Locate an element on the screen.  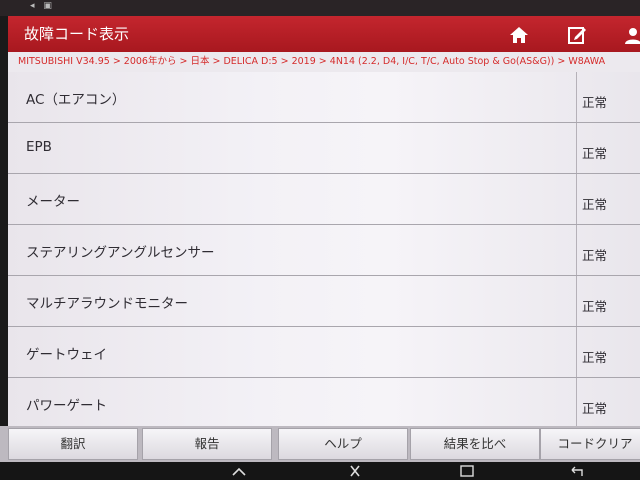
system-name: EPB is located at coordinates (39, 147).